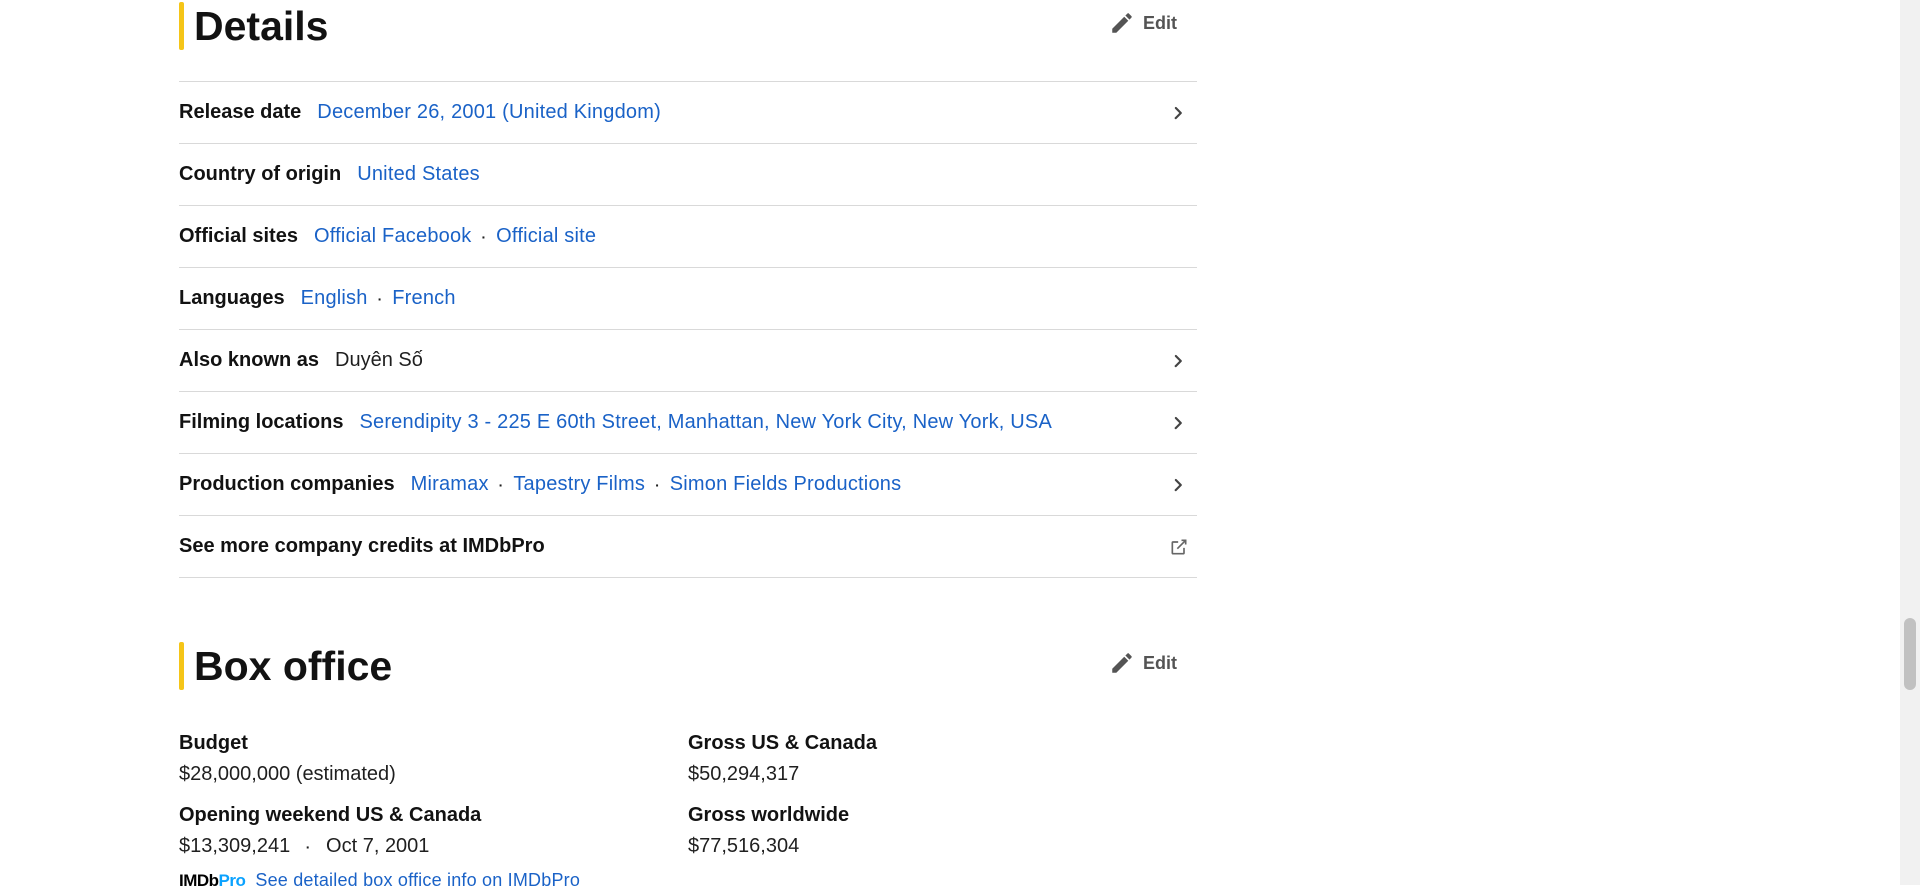 The image size is (1920, 891). I want to click on page-scrollbar, so click(1910, 442).